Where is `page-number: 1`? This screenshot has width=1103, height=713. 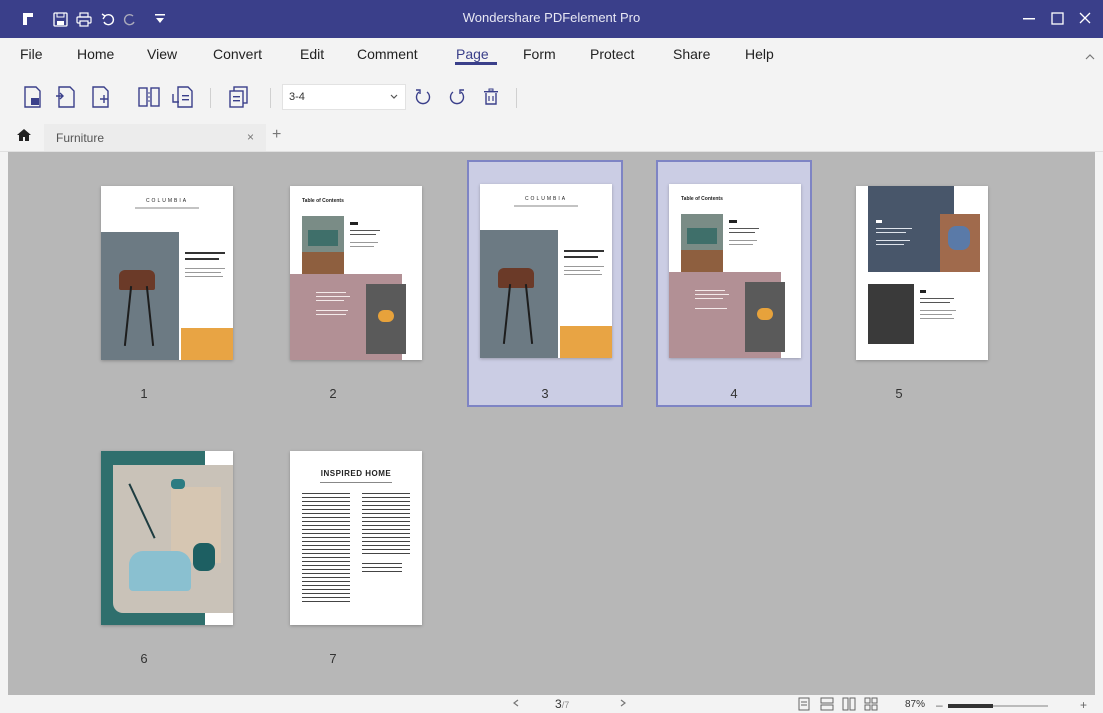
page-number: 1 is located at coordinates (144, 393).